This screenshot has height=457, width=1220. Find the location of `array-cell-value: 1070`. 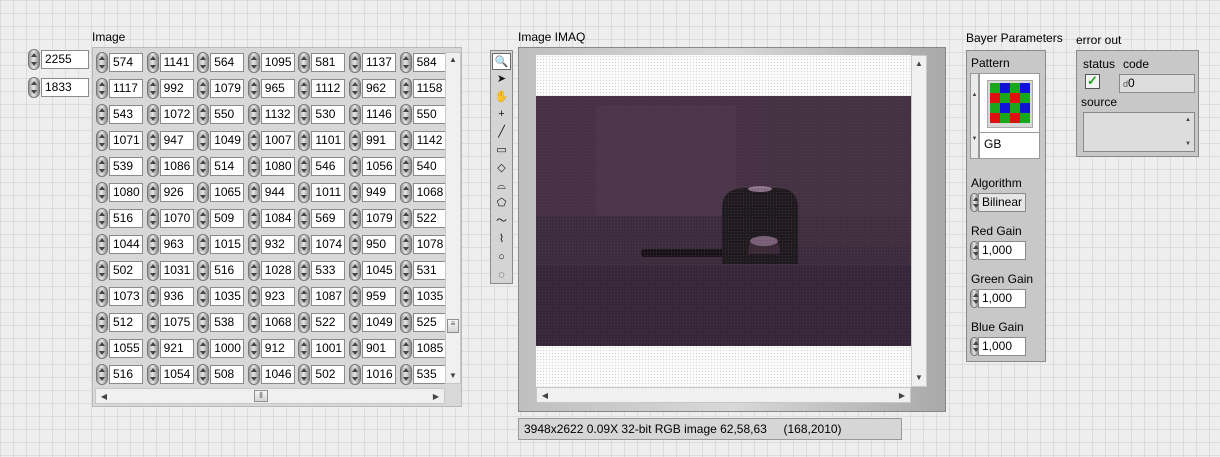

array-cell-value: 1070 is located at coordinates (176, 218).